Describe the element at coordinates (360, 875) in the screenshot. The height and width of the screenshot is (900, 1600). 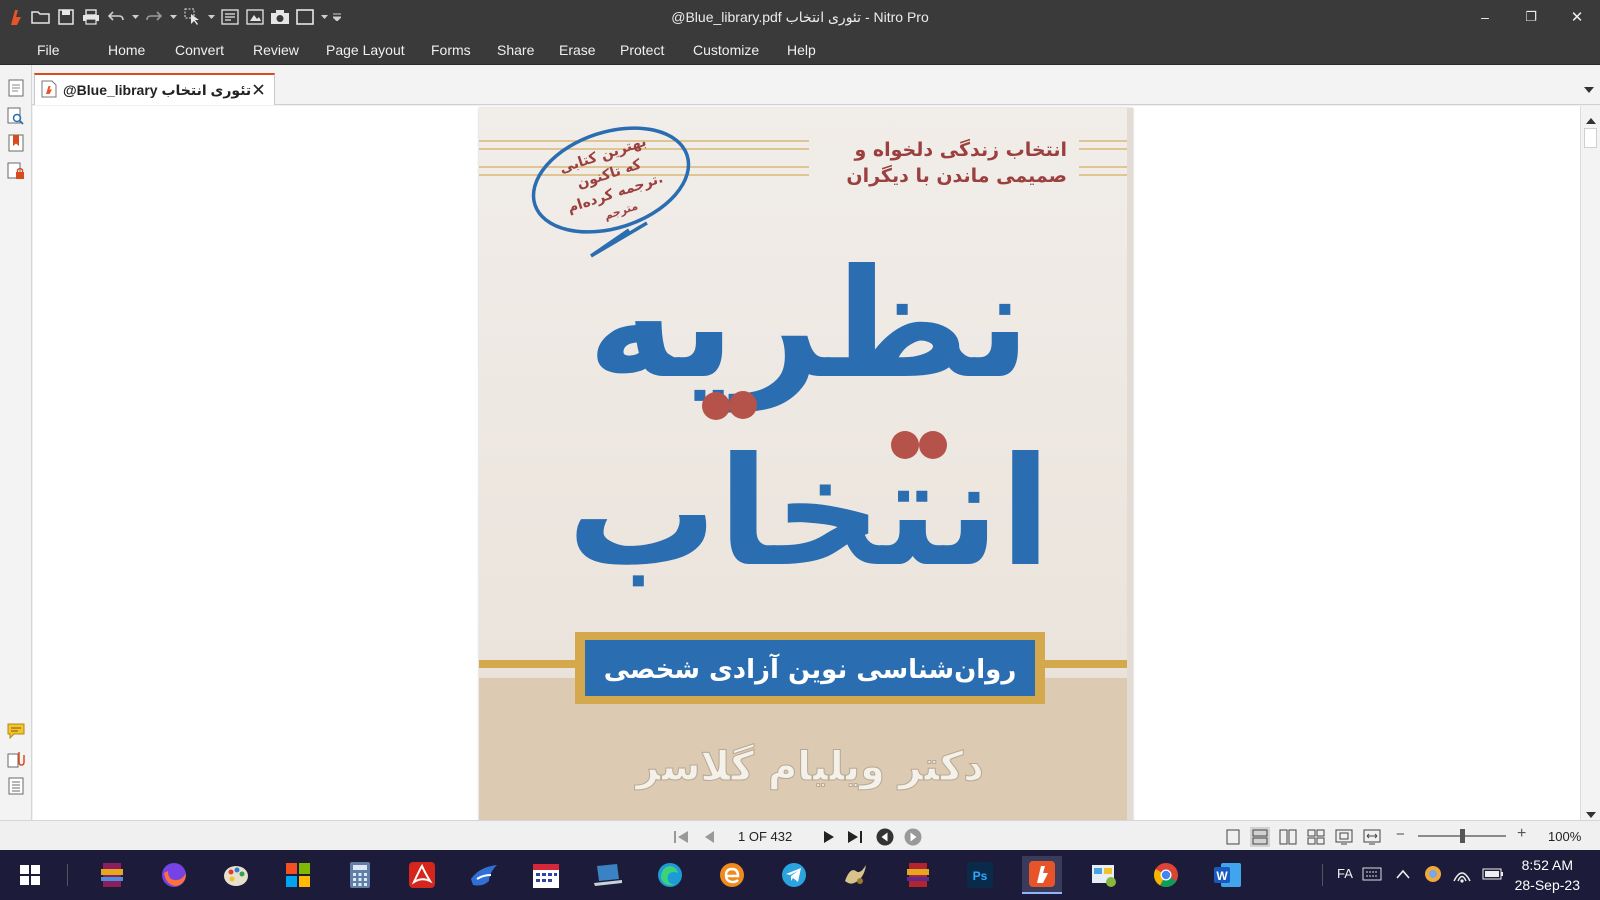
I see `calculator-app-icon` at that location.